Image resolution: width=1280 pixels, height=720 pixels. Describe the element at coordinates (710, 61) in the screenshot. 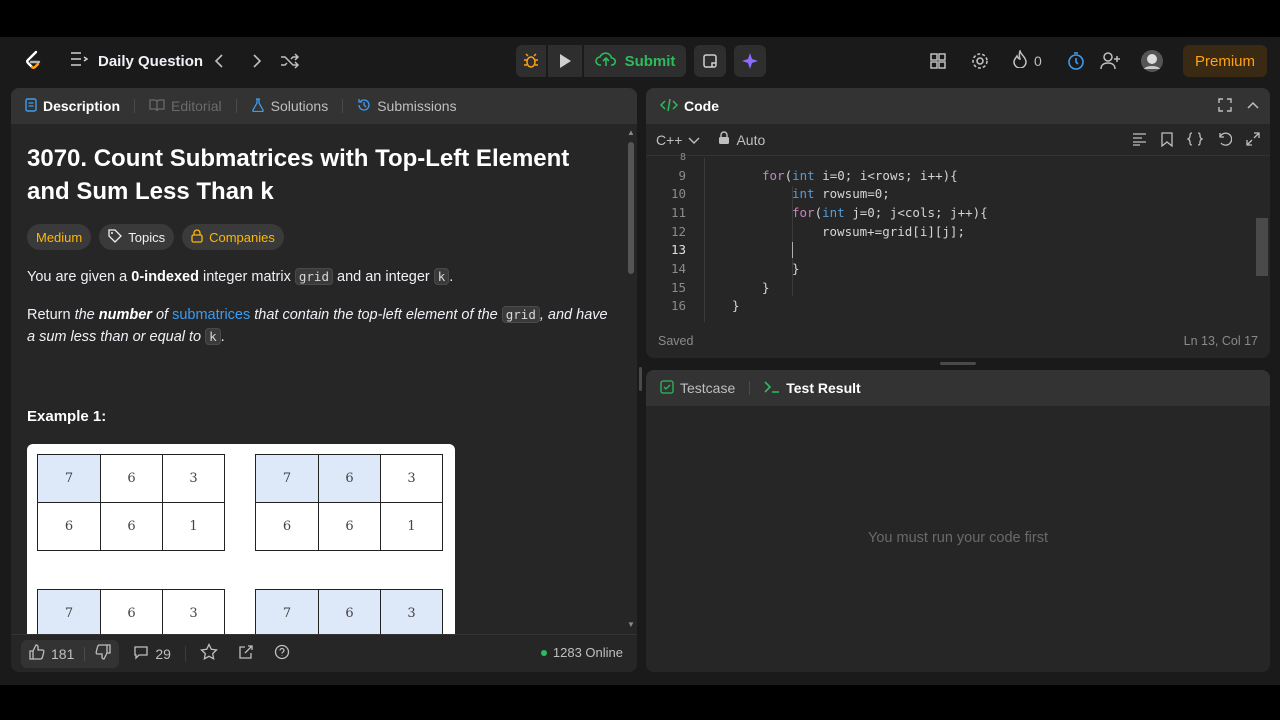

I see `notes-icon` at that location.